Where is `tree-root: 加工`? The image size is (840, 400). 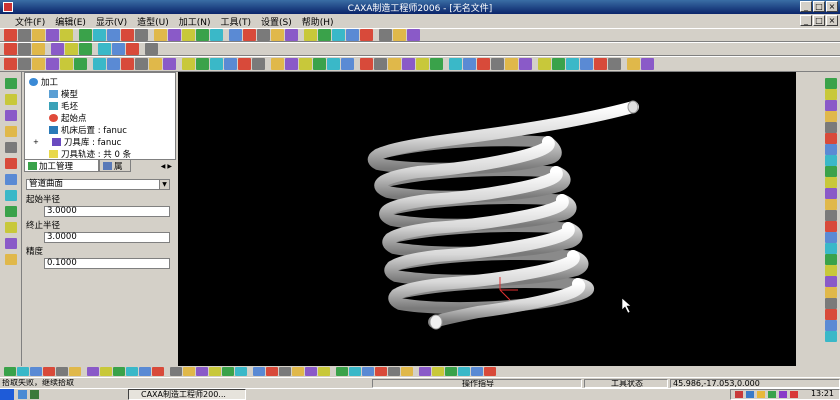 tree-root: 加工 is located at coordinates (43, 82).